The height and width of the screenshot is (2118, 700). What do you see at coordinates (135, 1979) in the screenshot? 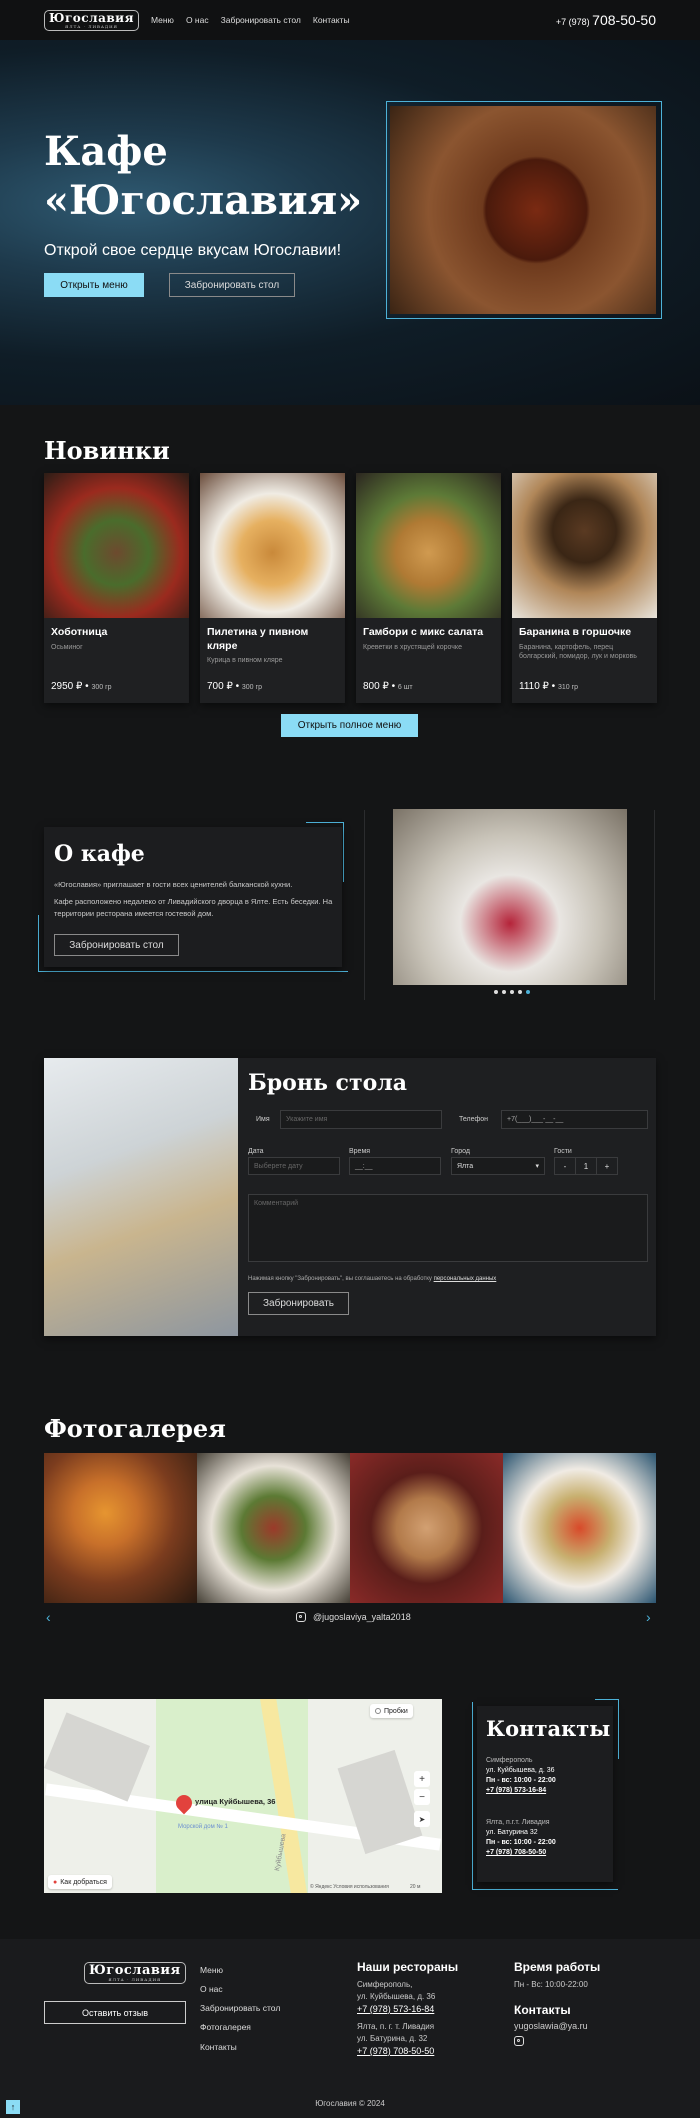
I see `footer-logo-subtitle: ЯЛТА · ЛИВАДИЯ` at bounding box center [135, 1979].